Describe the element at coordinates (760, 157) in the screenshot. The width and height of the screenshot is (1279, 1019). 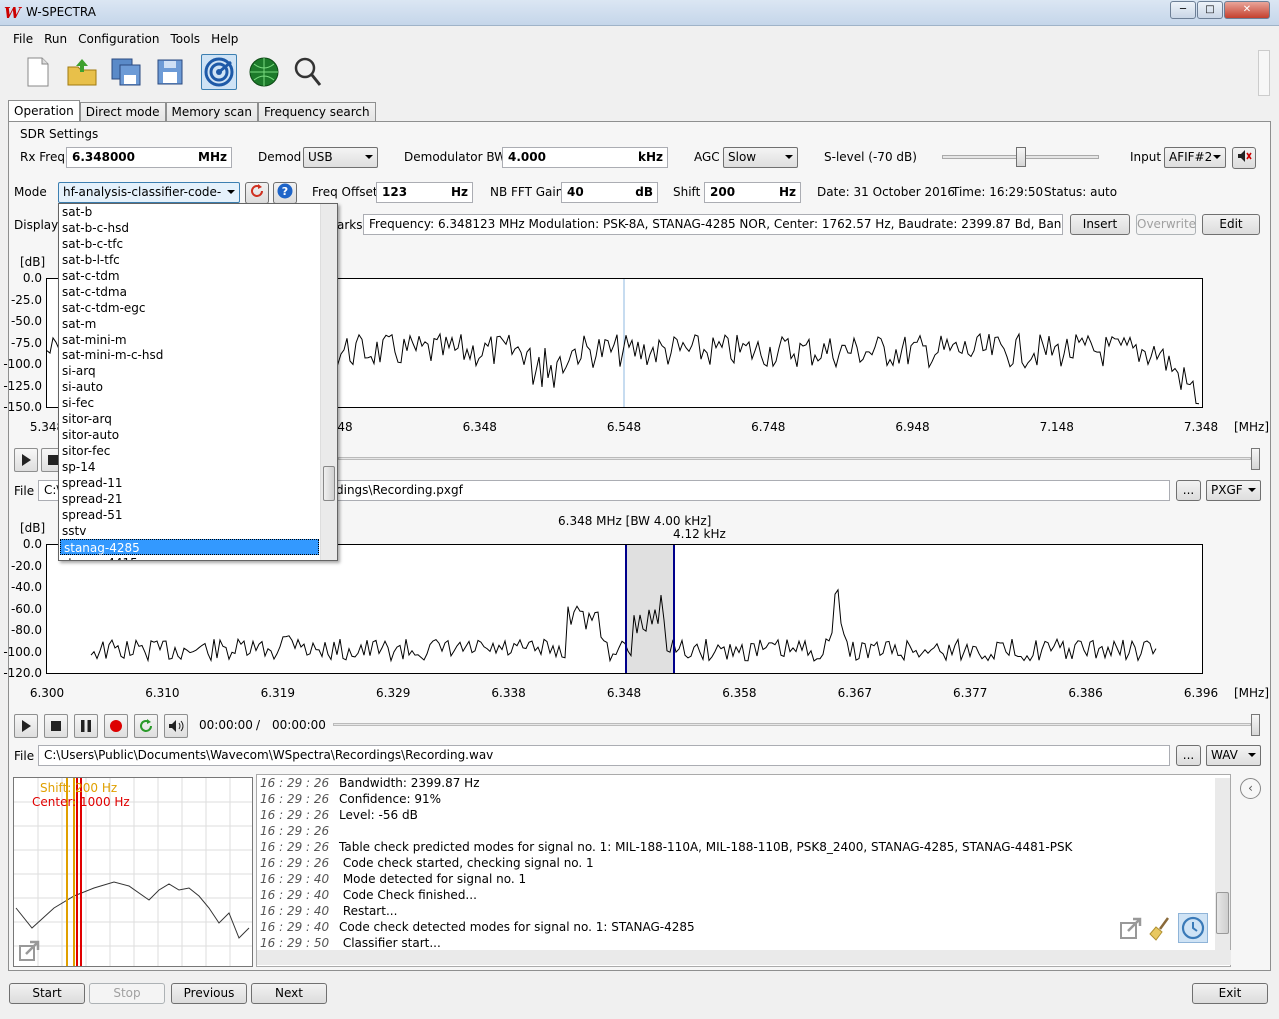
I see `agc-select: Slow` at that location.